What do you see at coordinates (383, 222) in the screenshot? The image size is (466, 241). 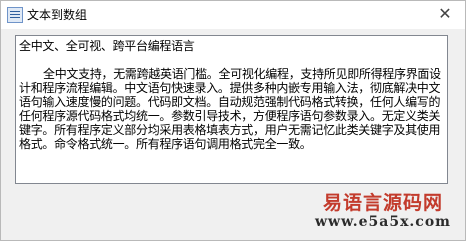 I see `watermark-url: www.e5a5x.com` at bounding box center [383, 222].